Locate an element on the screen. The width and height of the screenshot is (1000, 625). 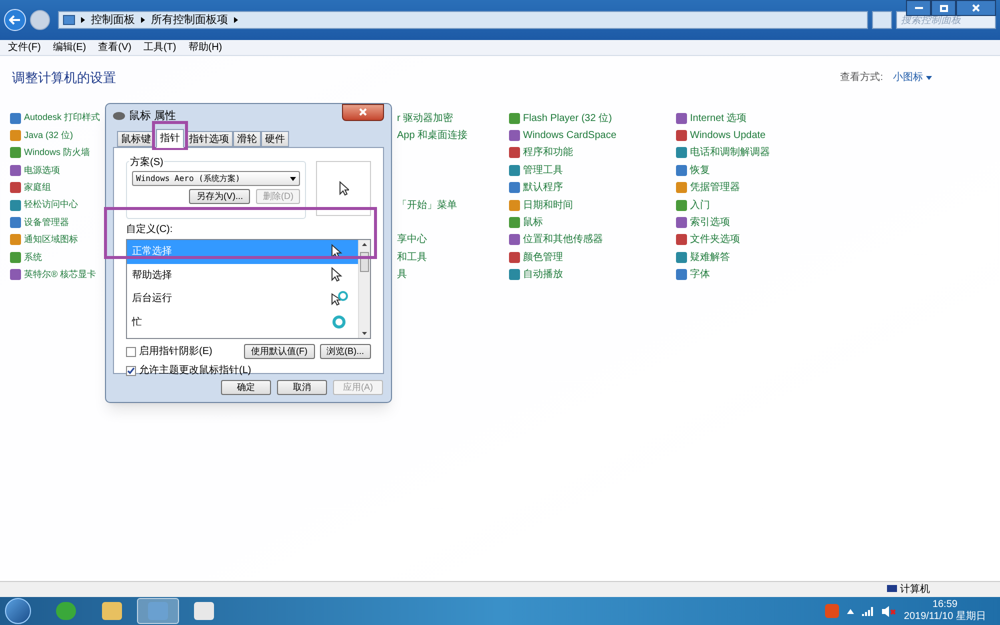
applet-link: 程序和功能 is located at coordinates (548, 152).